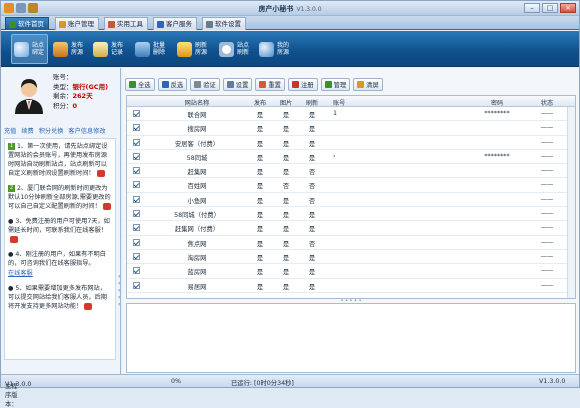  Describe the element at coordinates (226, 49) in the screenshot. I see `clock-icon` at that location.